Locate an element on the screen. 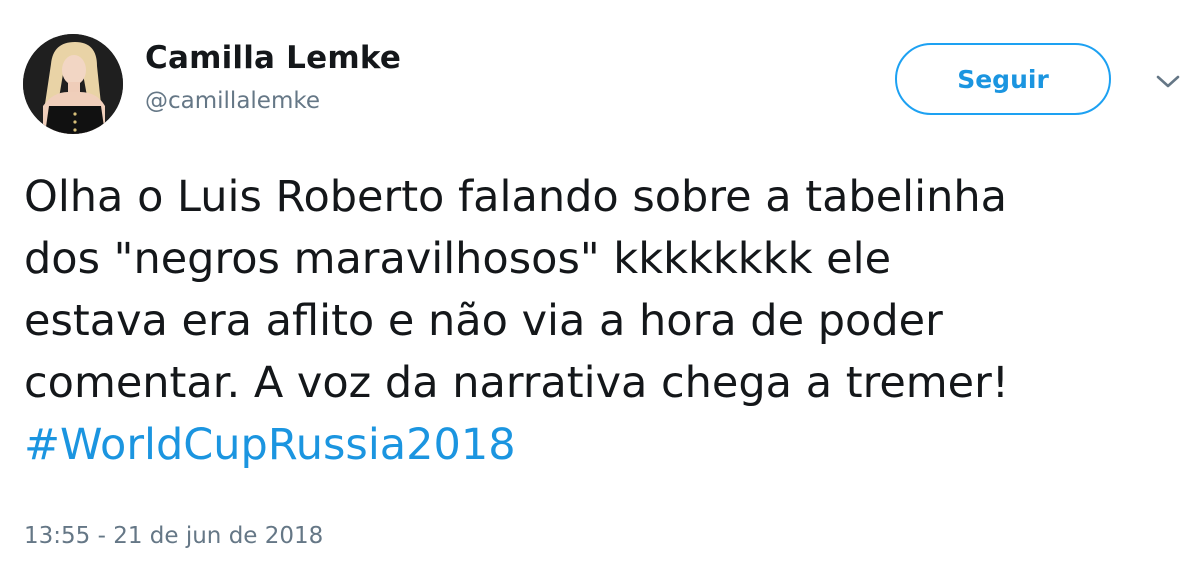  avatar-image is located at coordinates (73, 84).